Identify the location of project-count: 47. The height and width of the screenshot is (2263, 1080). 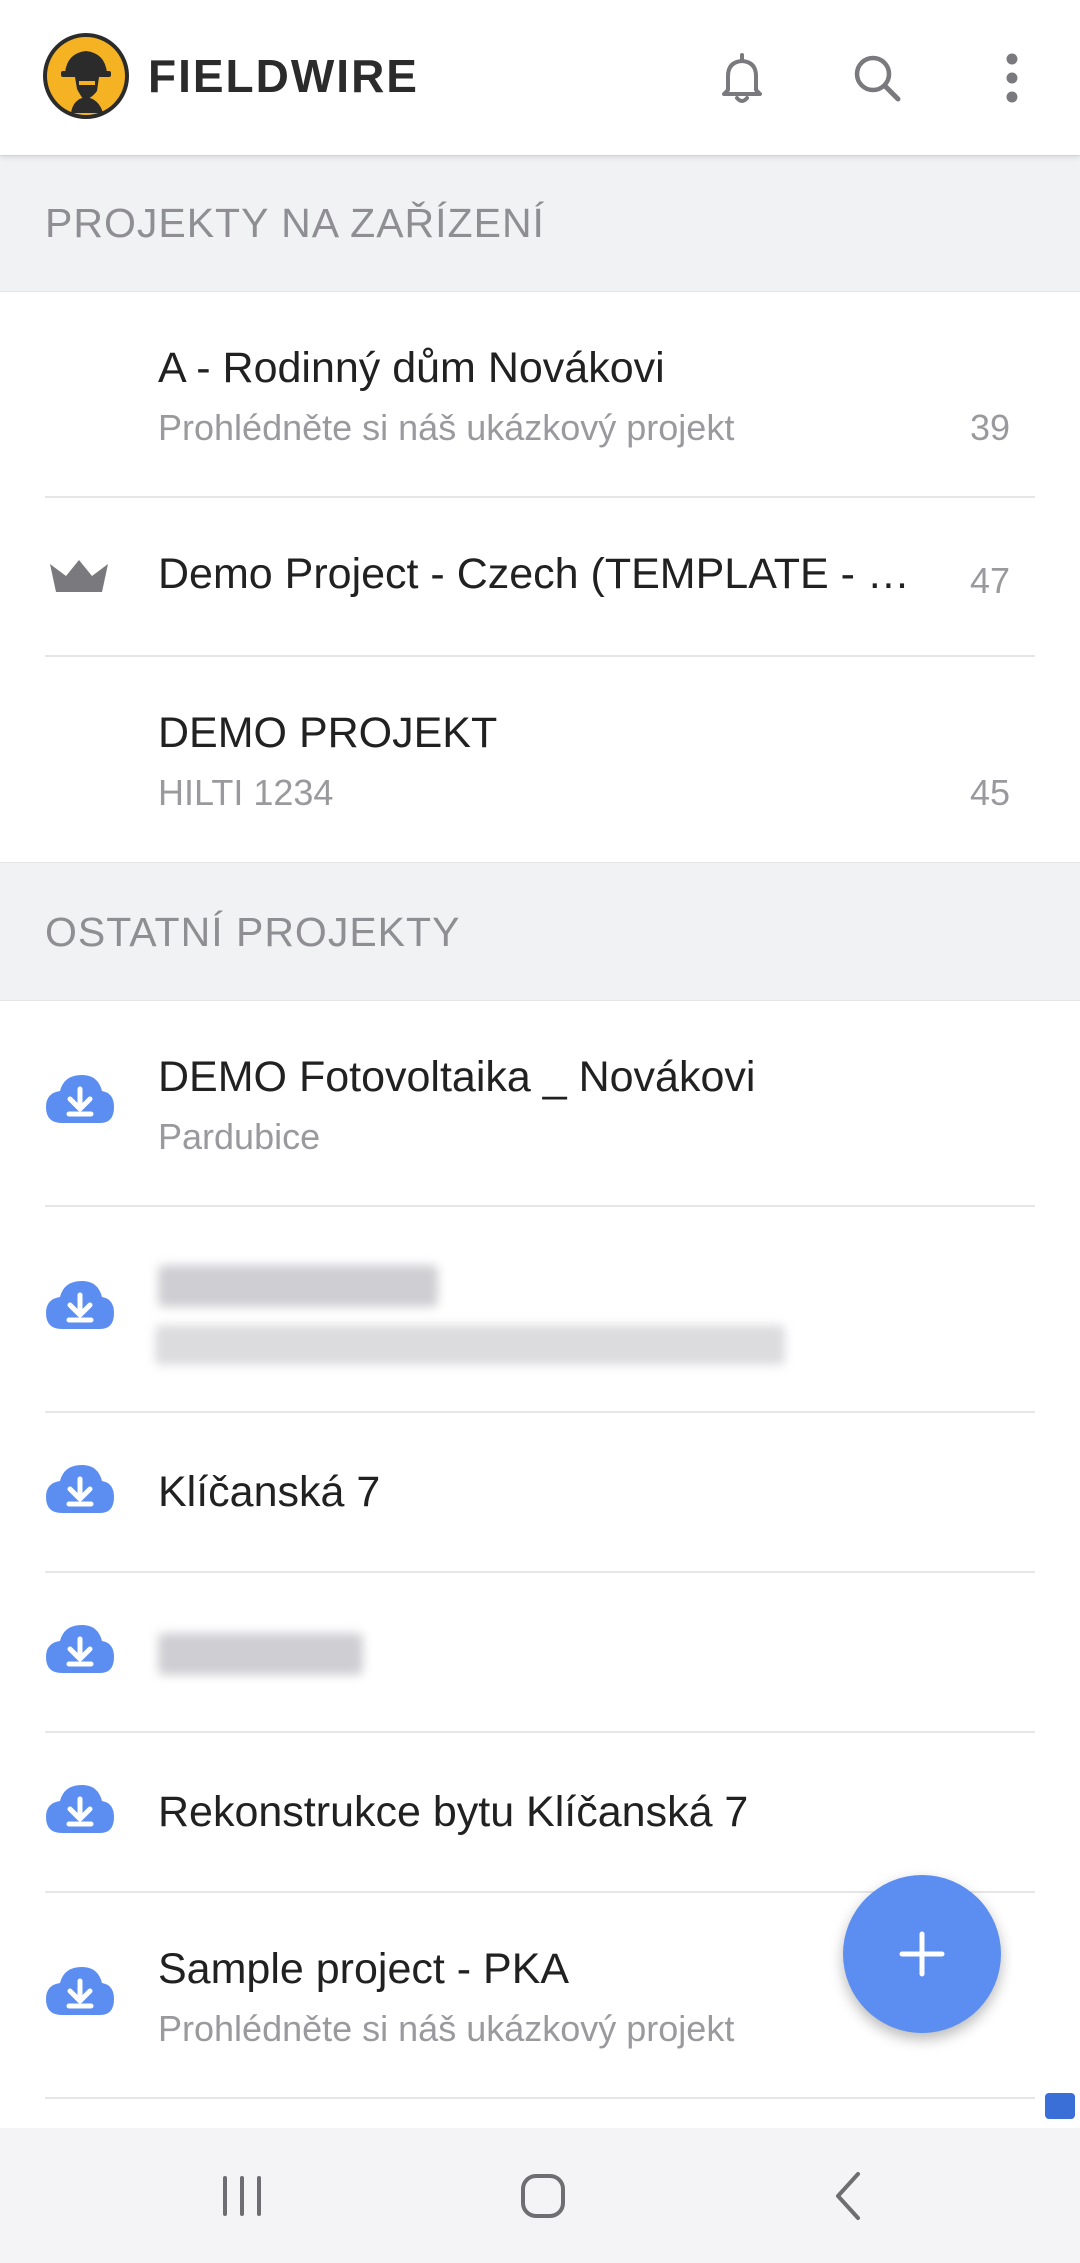
(989, 580).